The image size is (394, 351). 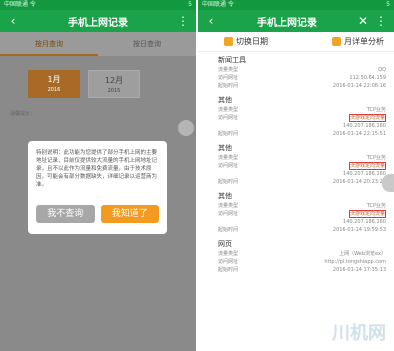 I want to click on month-year: 2015, so click(x=114, y=91).